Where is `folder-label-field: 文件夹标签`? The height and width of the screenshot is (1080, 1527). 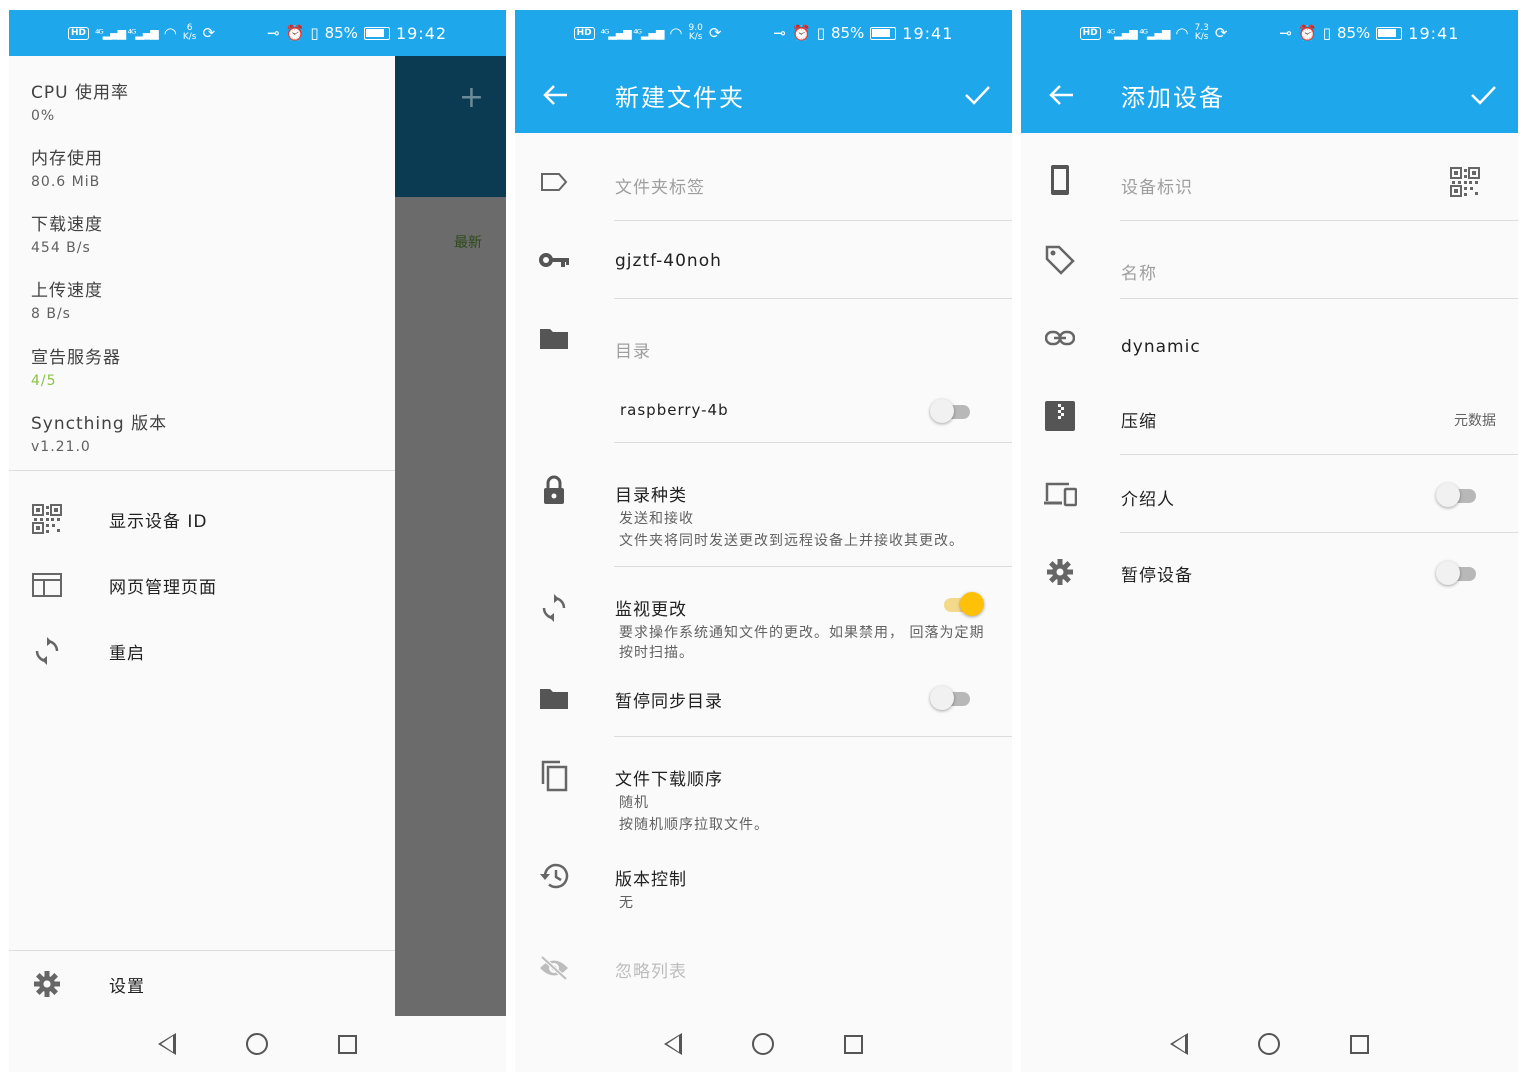
folder-label-field: 文件夹标签 is located at coordinates (763, 177).